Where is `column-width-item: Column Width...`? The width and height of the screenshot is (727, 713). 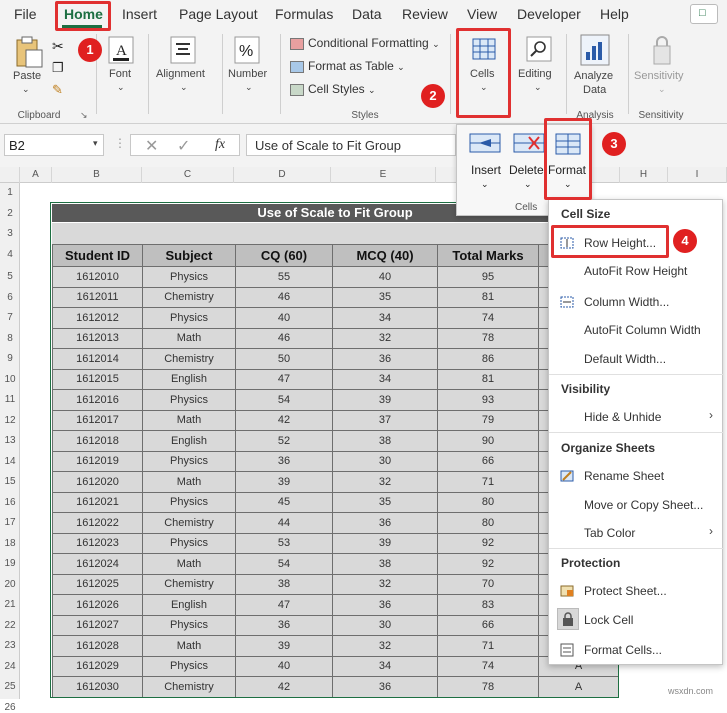 column-width-item: Column Width... is located at coordinates (626, 302).